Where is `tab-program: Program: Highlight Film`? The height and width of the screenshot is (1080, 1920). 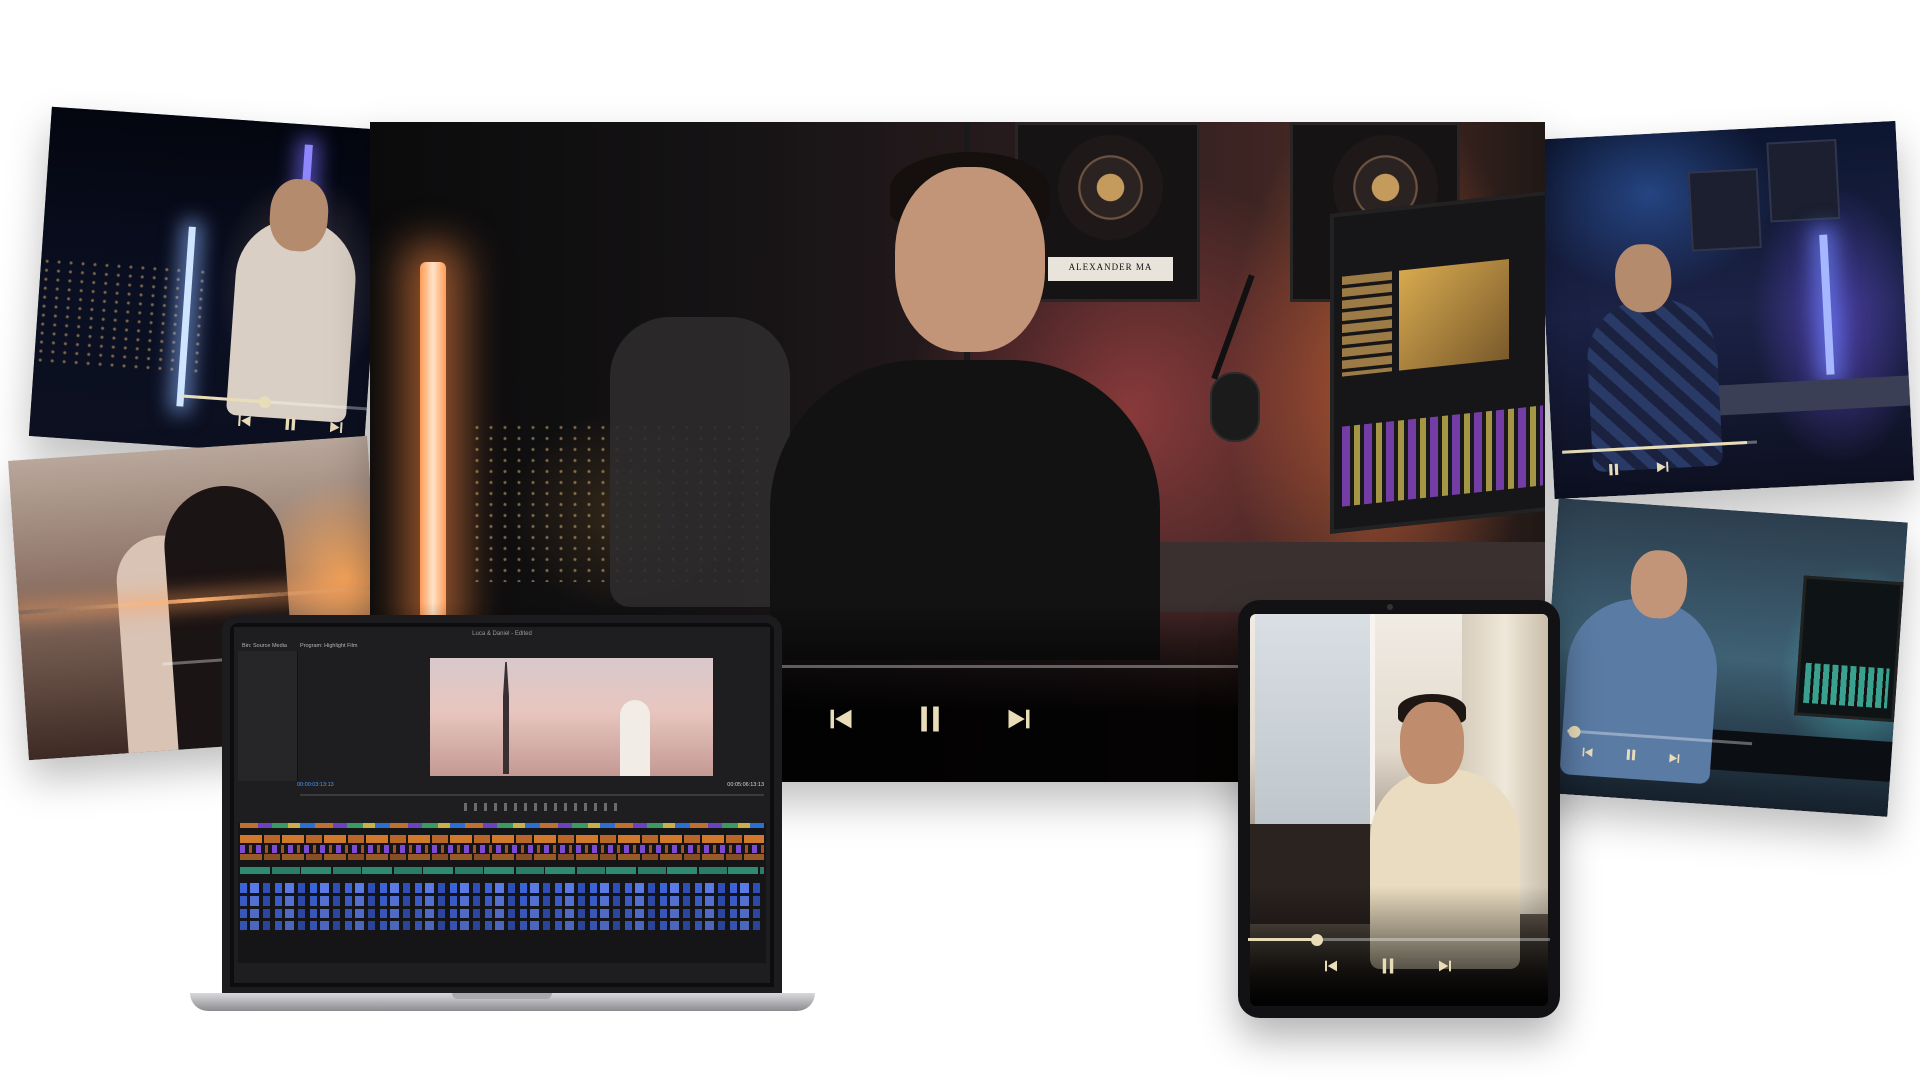
tab-program: Program: Highlight Film is located at coordinates (328, 646).